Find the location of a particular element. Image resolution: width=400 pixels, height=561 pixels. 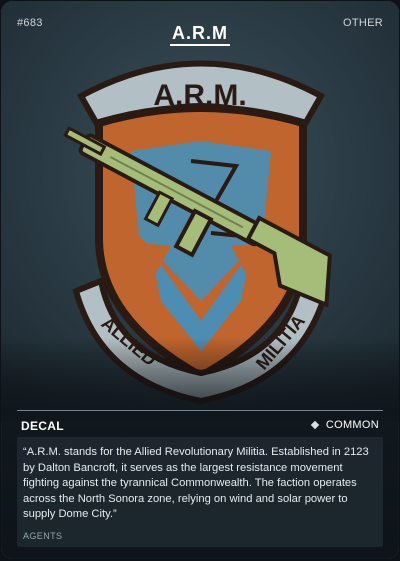

faction-tag: AGENTS is located at coordinates (43, 536).